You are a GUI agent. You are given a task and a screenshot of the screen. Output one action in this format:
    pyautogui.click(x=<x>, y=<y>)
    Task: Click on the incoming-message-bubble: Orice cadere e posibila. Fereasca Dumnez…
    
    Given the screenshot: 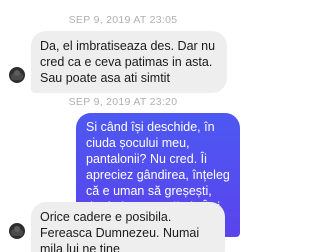 What is the action you would take?
    pyautogui.click(x=128, y=227)
    